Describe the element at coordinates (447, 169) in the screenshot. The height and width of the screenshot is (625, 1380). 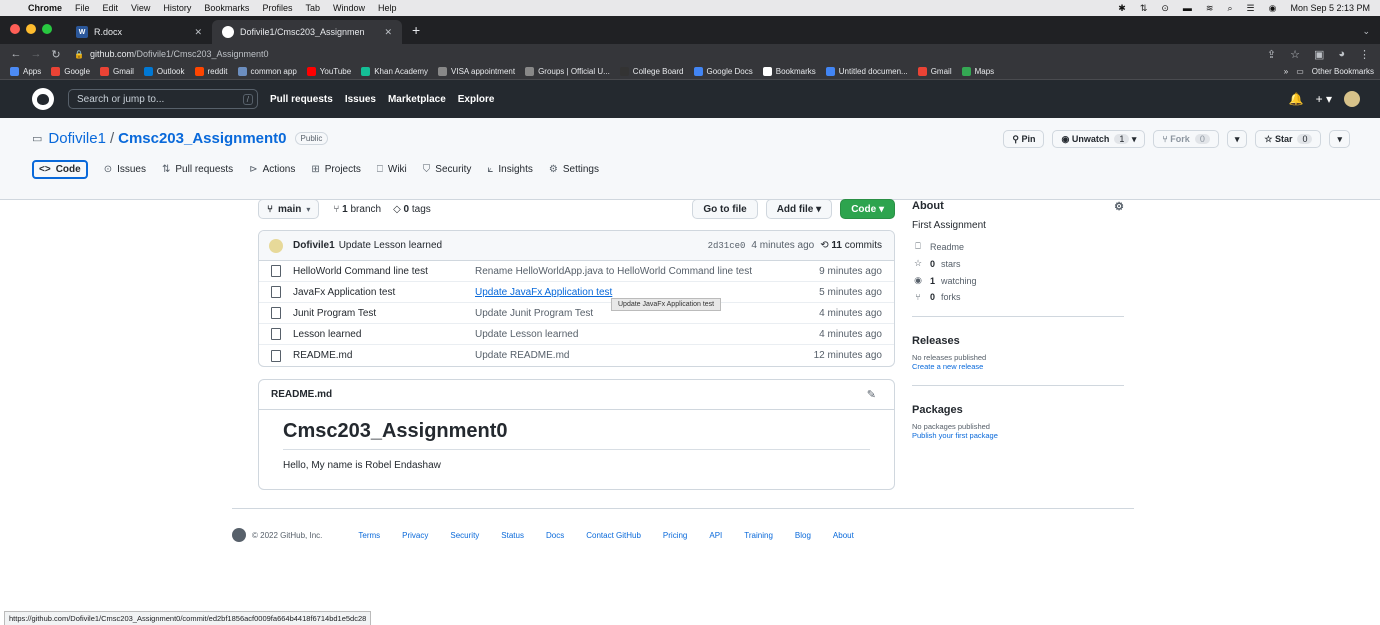
I see `tab-security: ⛉ Security` at that location.